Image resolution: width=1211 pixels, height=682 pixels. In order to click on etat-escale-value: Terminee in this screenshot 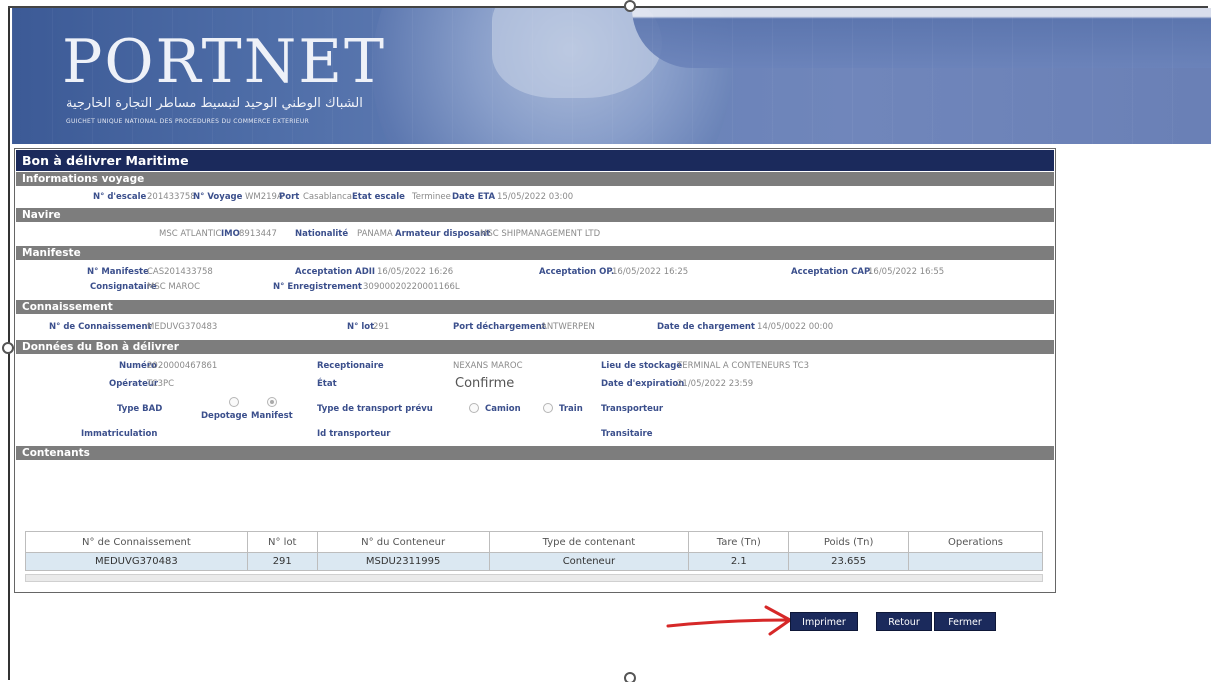, I will do `click(431, 197)`.